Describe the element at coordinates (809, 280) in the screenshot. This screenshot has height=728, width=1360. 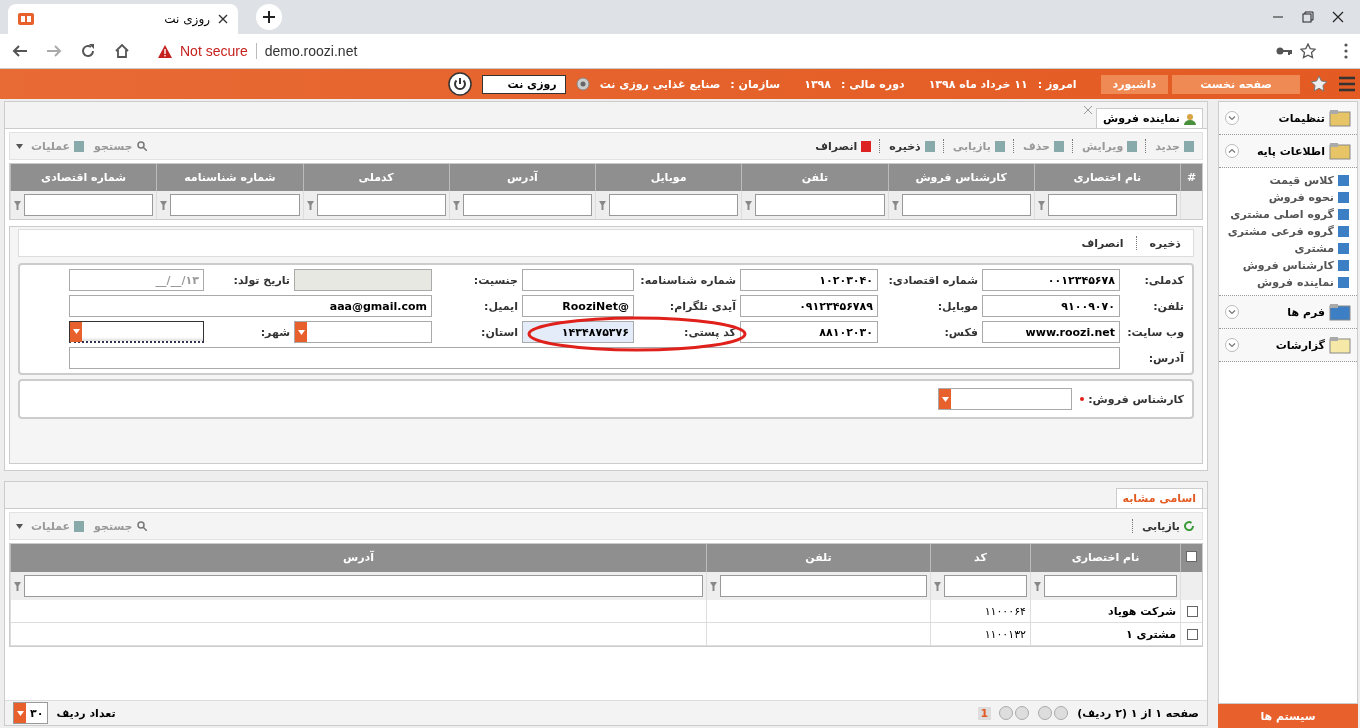
I see `input-field: ۱۰۲۰۳۰۴۰` at that location.